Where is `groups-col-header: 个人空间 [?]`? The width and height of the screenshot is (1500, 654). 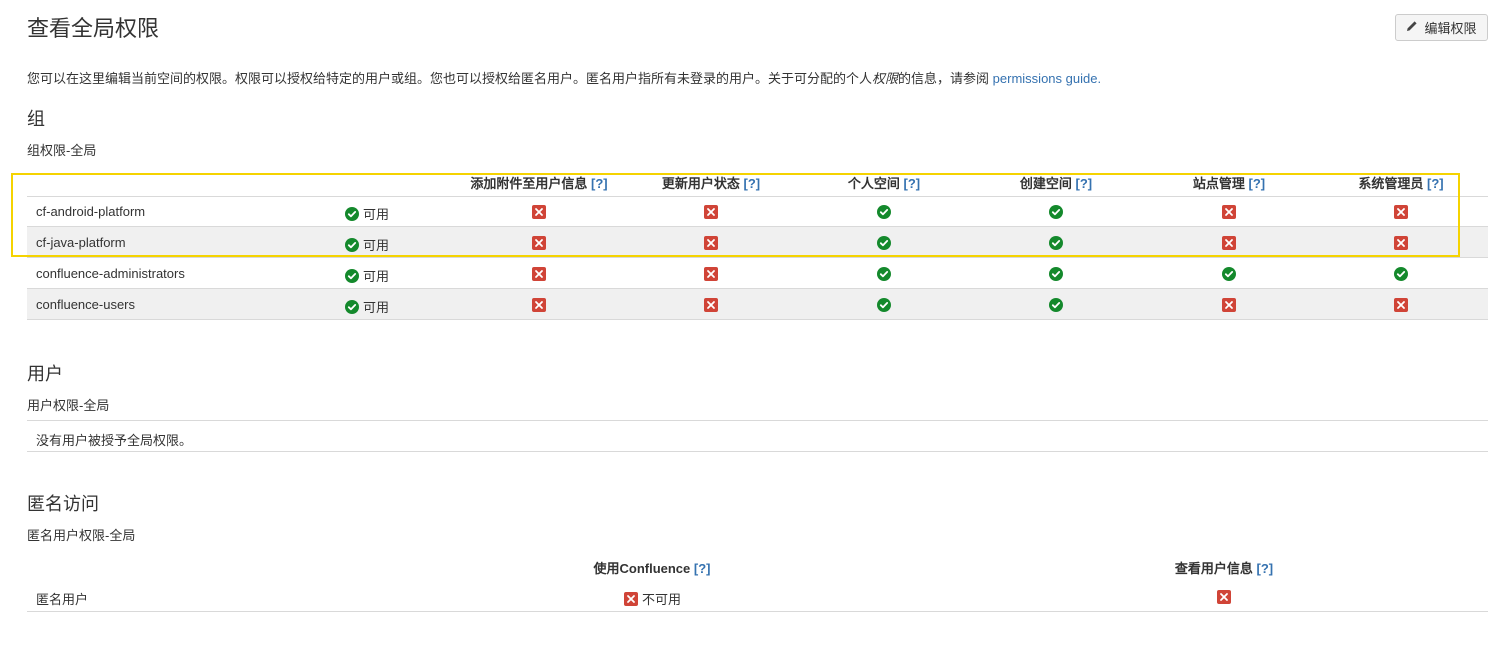
groups-col-header: 个人空间 [?] is located at coordinates (884, 183).